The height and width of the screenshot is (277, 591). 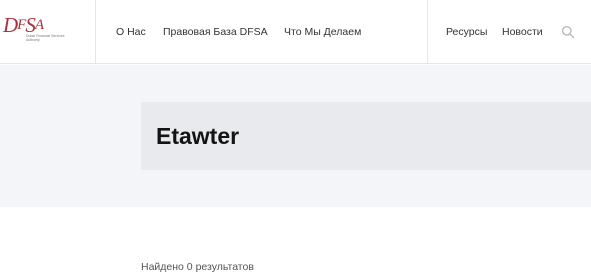 What do you see at coordinates (322, 32) in the screenshot?
I see `nav-what-we-do: Что Мы Делаем` at bounding box center [322, 32].